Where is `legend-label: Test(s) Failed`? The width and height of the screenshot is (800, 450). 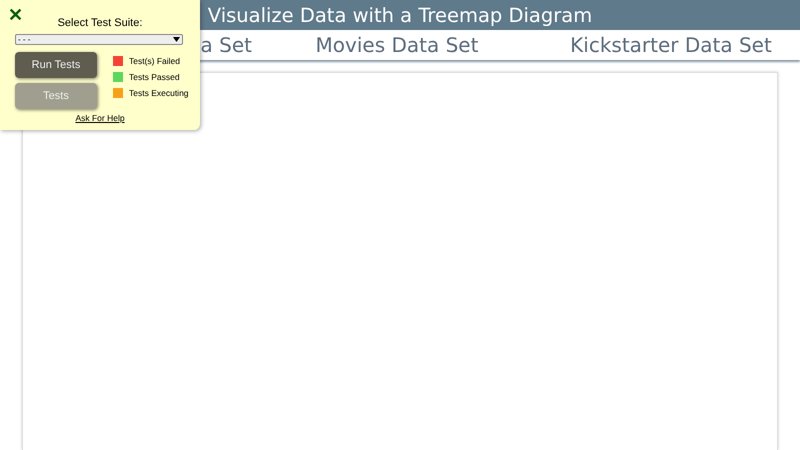 legend-label: Test(s) Failed is located at coordinates (154, 61).